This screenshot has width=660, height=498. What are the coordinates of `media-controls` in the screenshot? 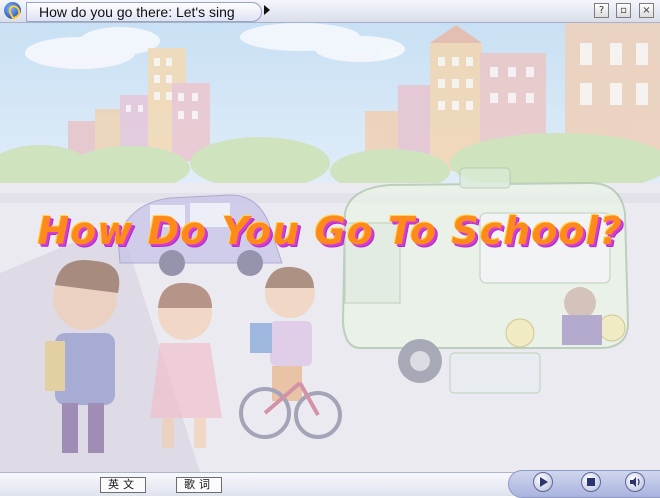 It's located at (584, 484).